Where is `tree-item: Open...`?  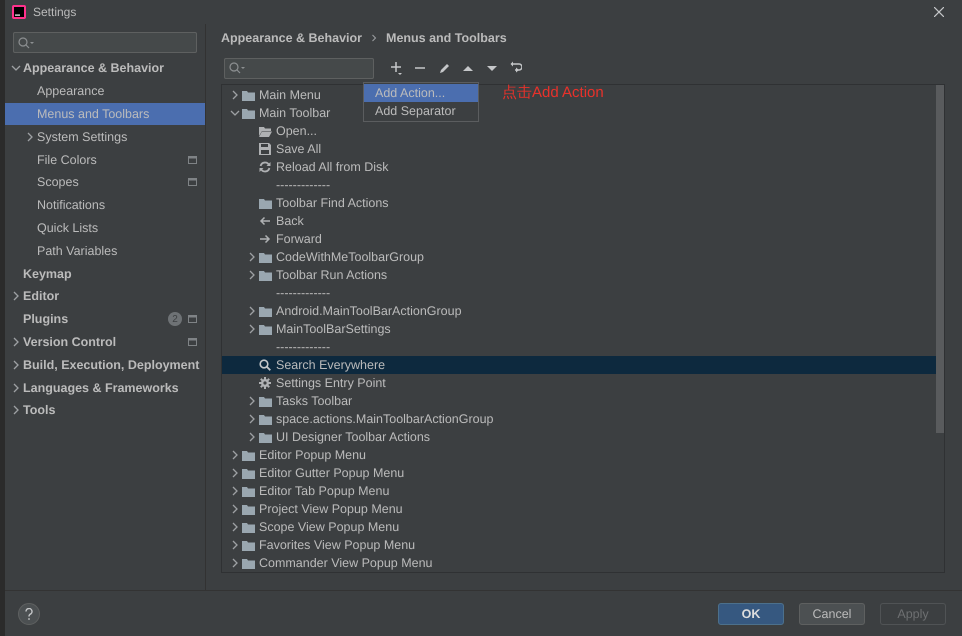 tree-item: Open... is located at coordinates (276, 131).